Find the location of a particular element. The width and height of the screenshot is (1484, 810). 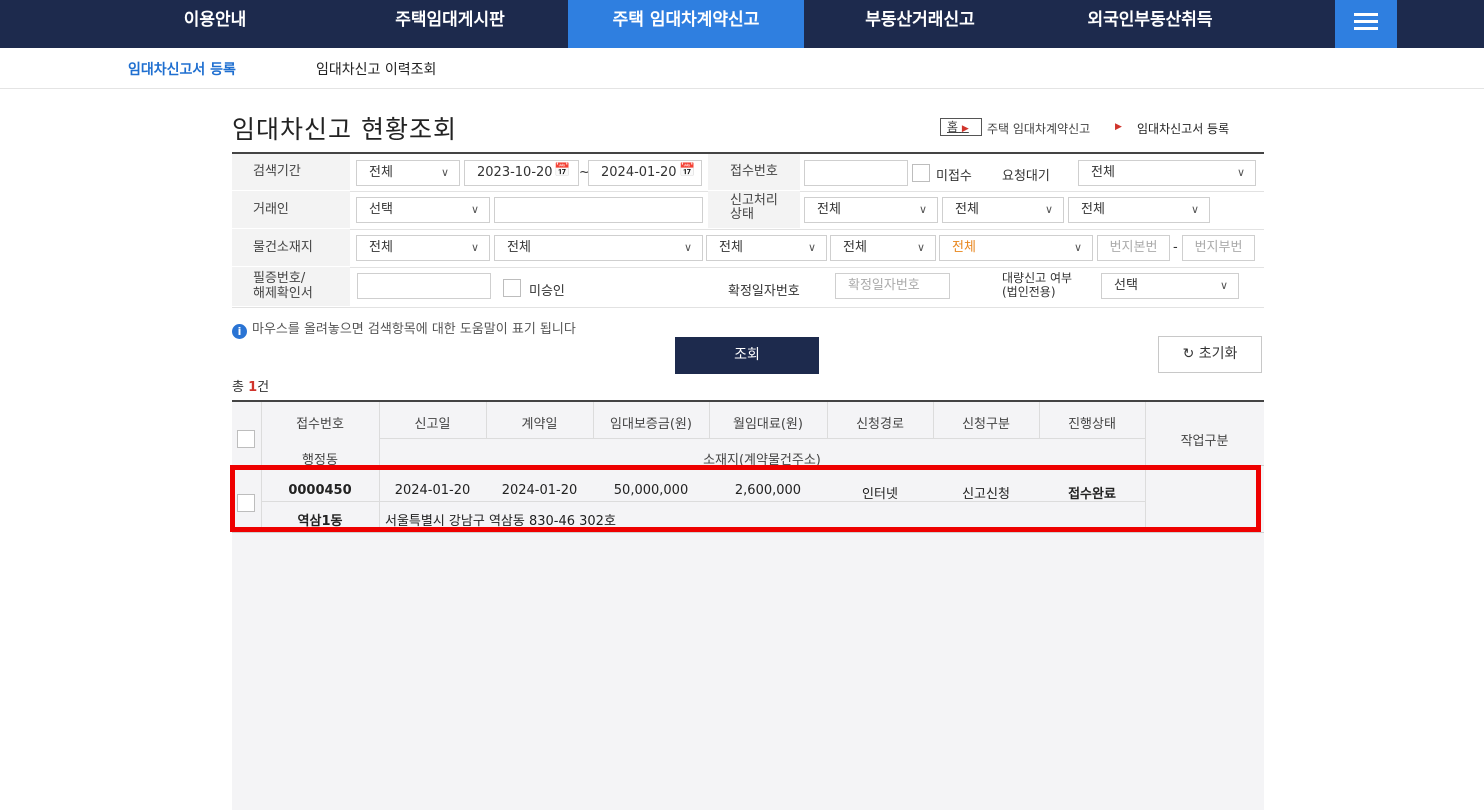

trader-name-input is located at coordinates (598, 210).